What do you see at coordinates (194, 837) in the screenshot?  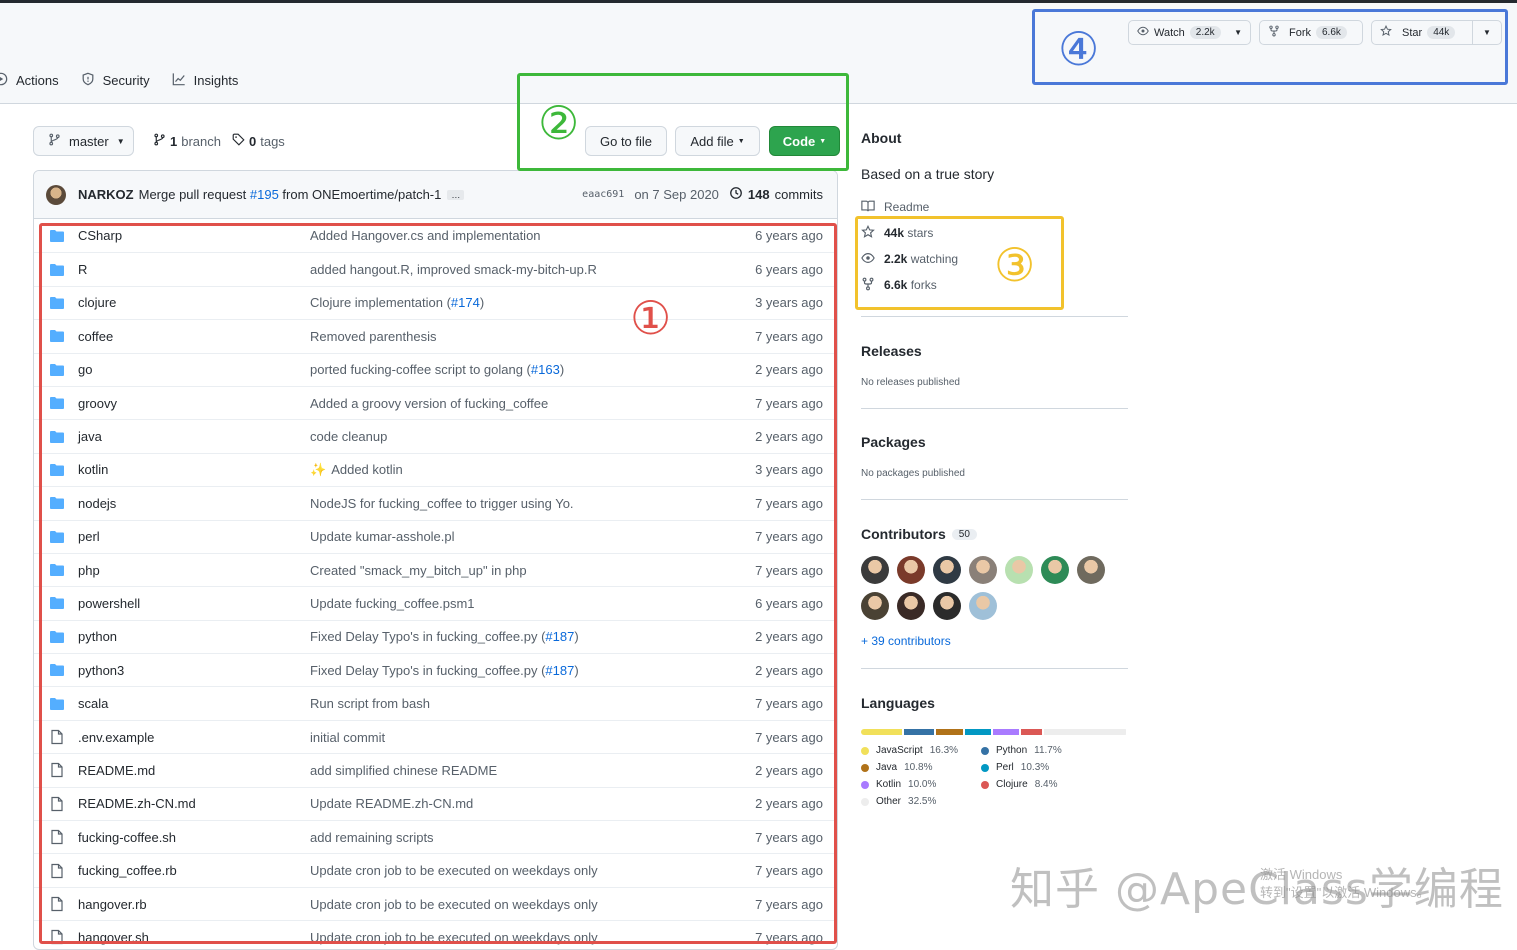 I see `file-name-link: fucking-coffee.sh` at bounding box center [194, 837].